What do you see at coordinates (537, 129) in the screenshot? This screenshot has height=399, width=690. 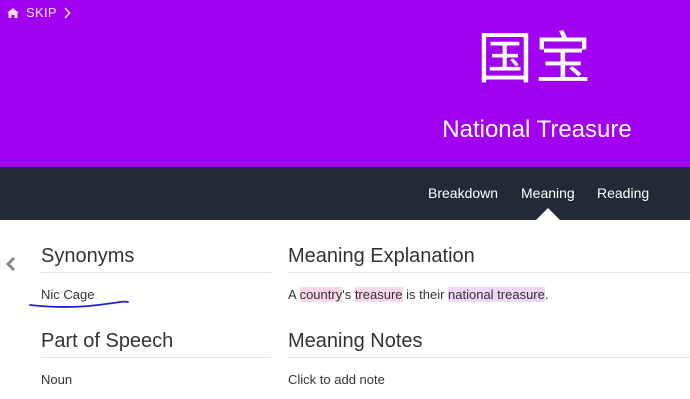 I see `subject-meaning: National Treasure` at bounding box center [537, 129].